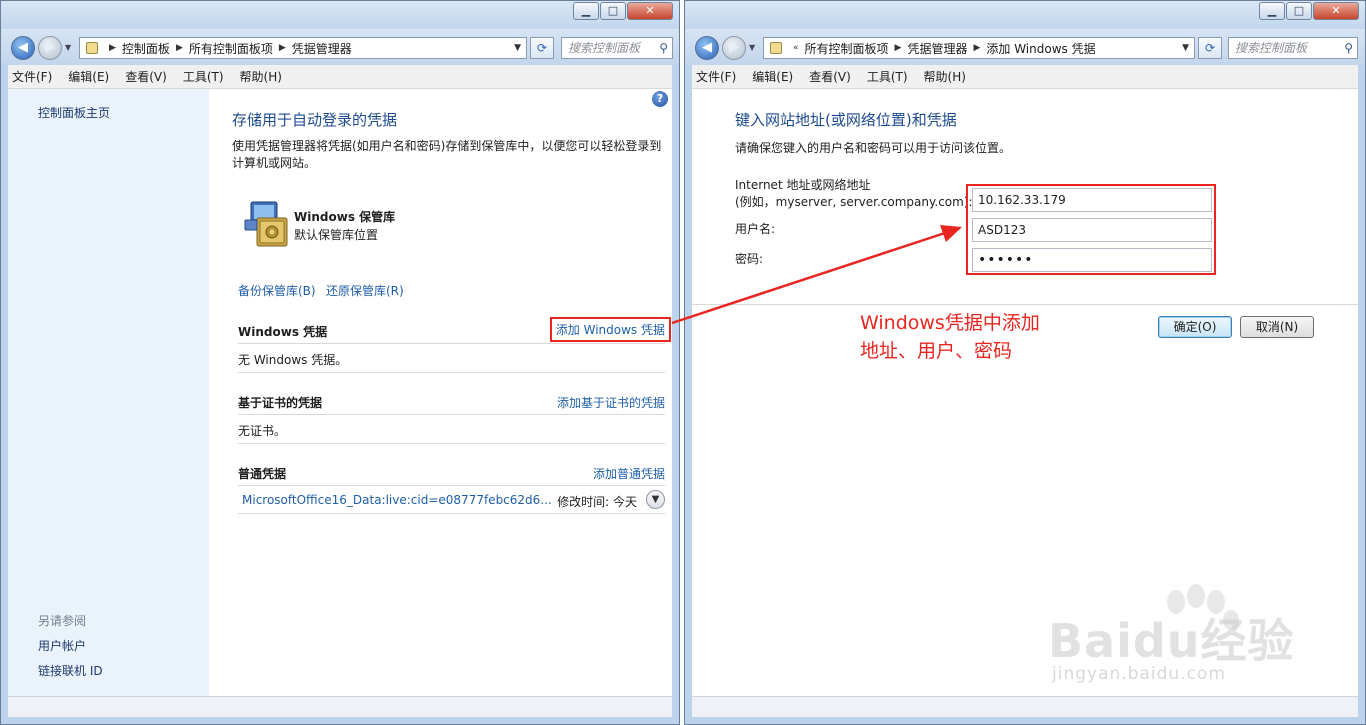 This screenshot has width=1366, height=725. Describe the element at coordinates (293, 360) in the screenshot. I see `section-empty-text: 无 Windows 凭据。` at that location.